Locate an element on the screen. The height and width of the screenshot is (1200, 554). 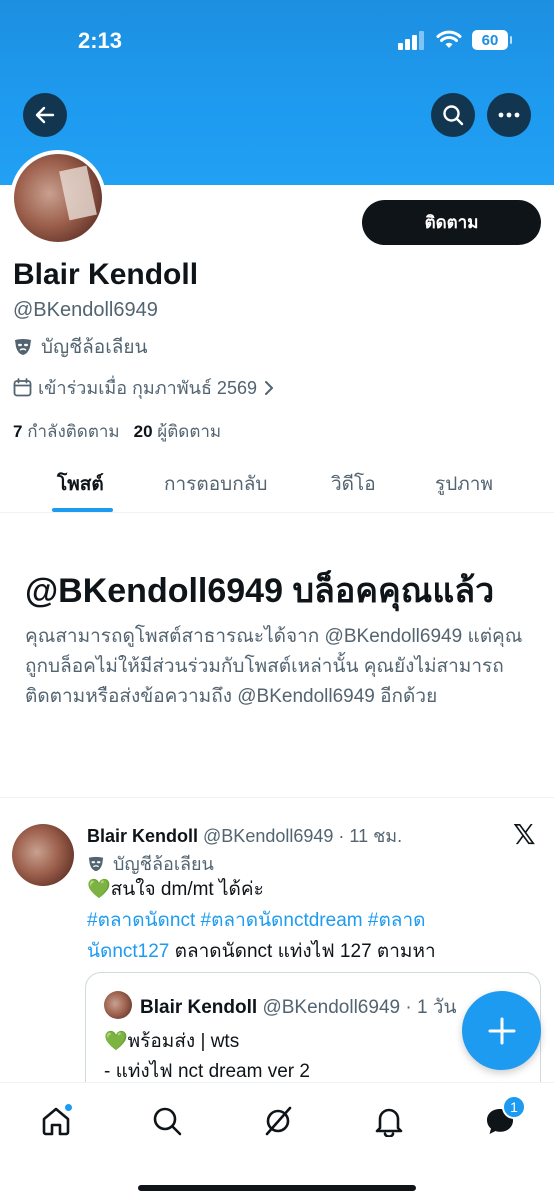
quote-author-name: Blair Kendoll is located at coordinates (199, 1007).